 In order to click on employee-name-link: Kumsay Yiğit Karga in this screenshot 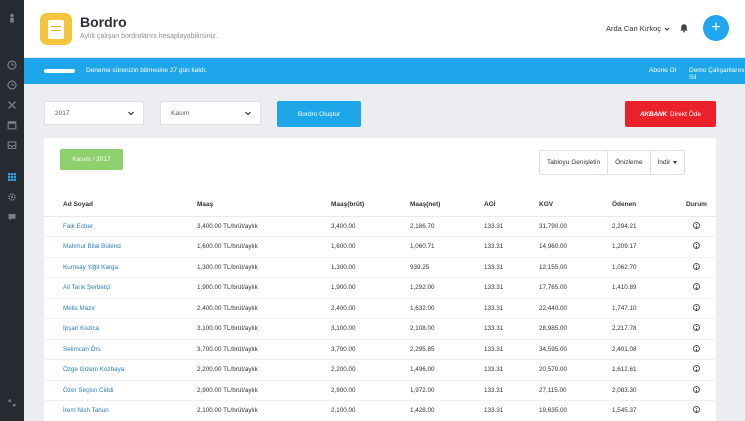, I will do `click(120, 267)`.